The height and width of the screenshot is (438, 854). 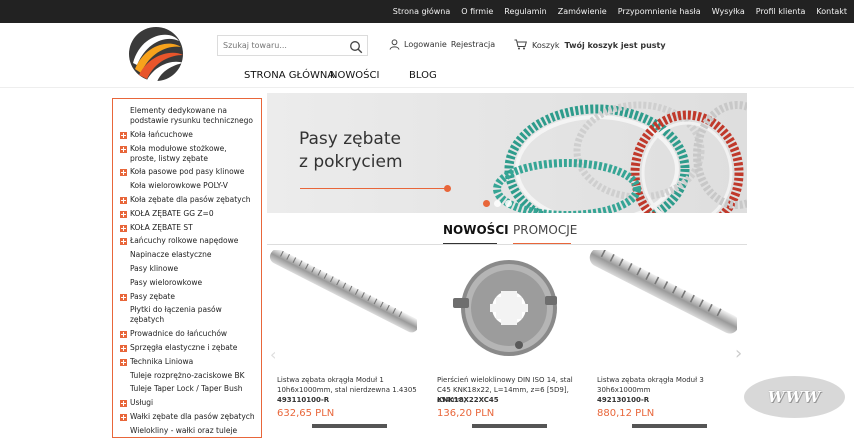 I want to click on sidebar-item-label: Tuleje rozprężno-zaciskowe BK, so click(x=187, y=375).